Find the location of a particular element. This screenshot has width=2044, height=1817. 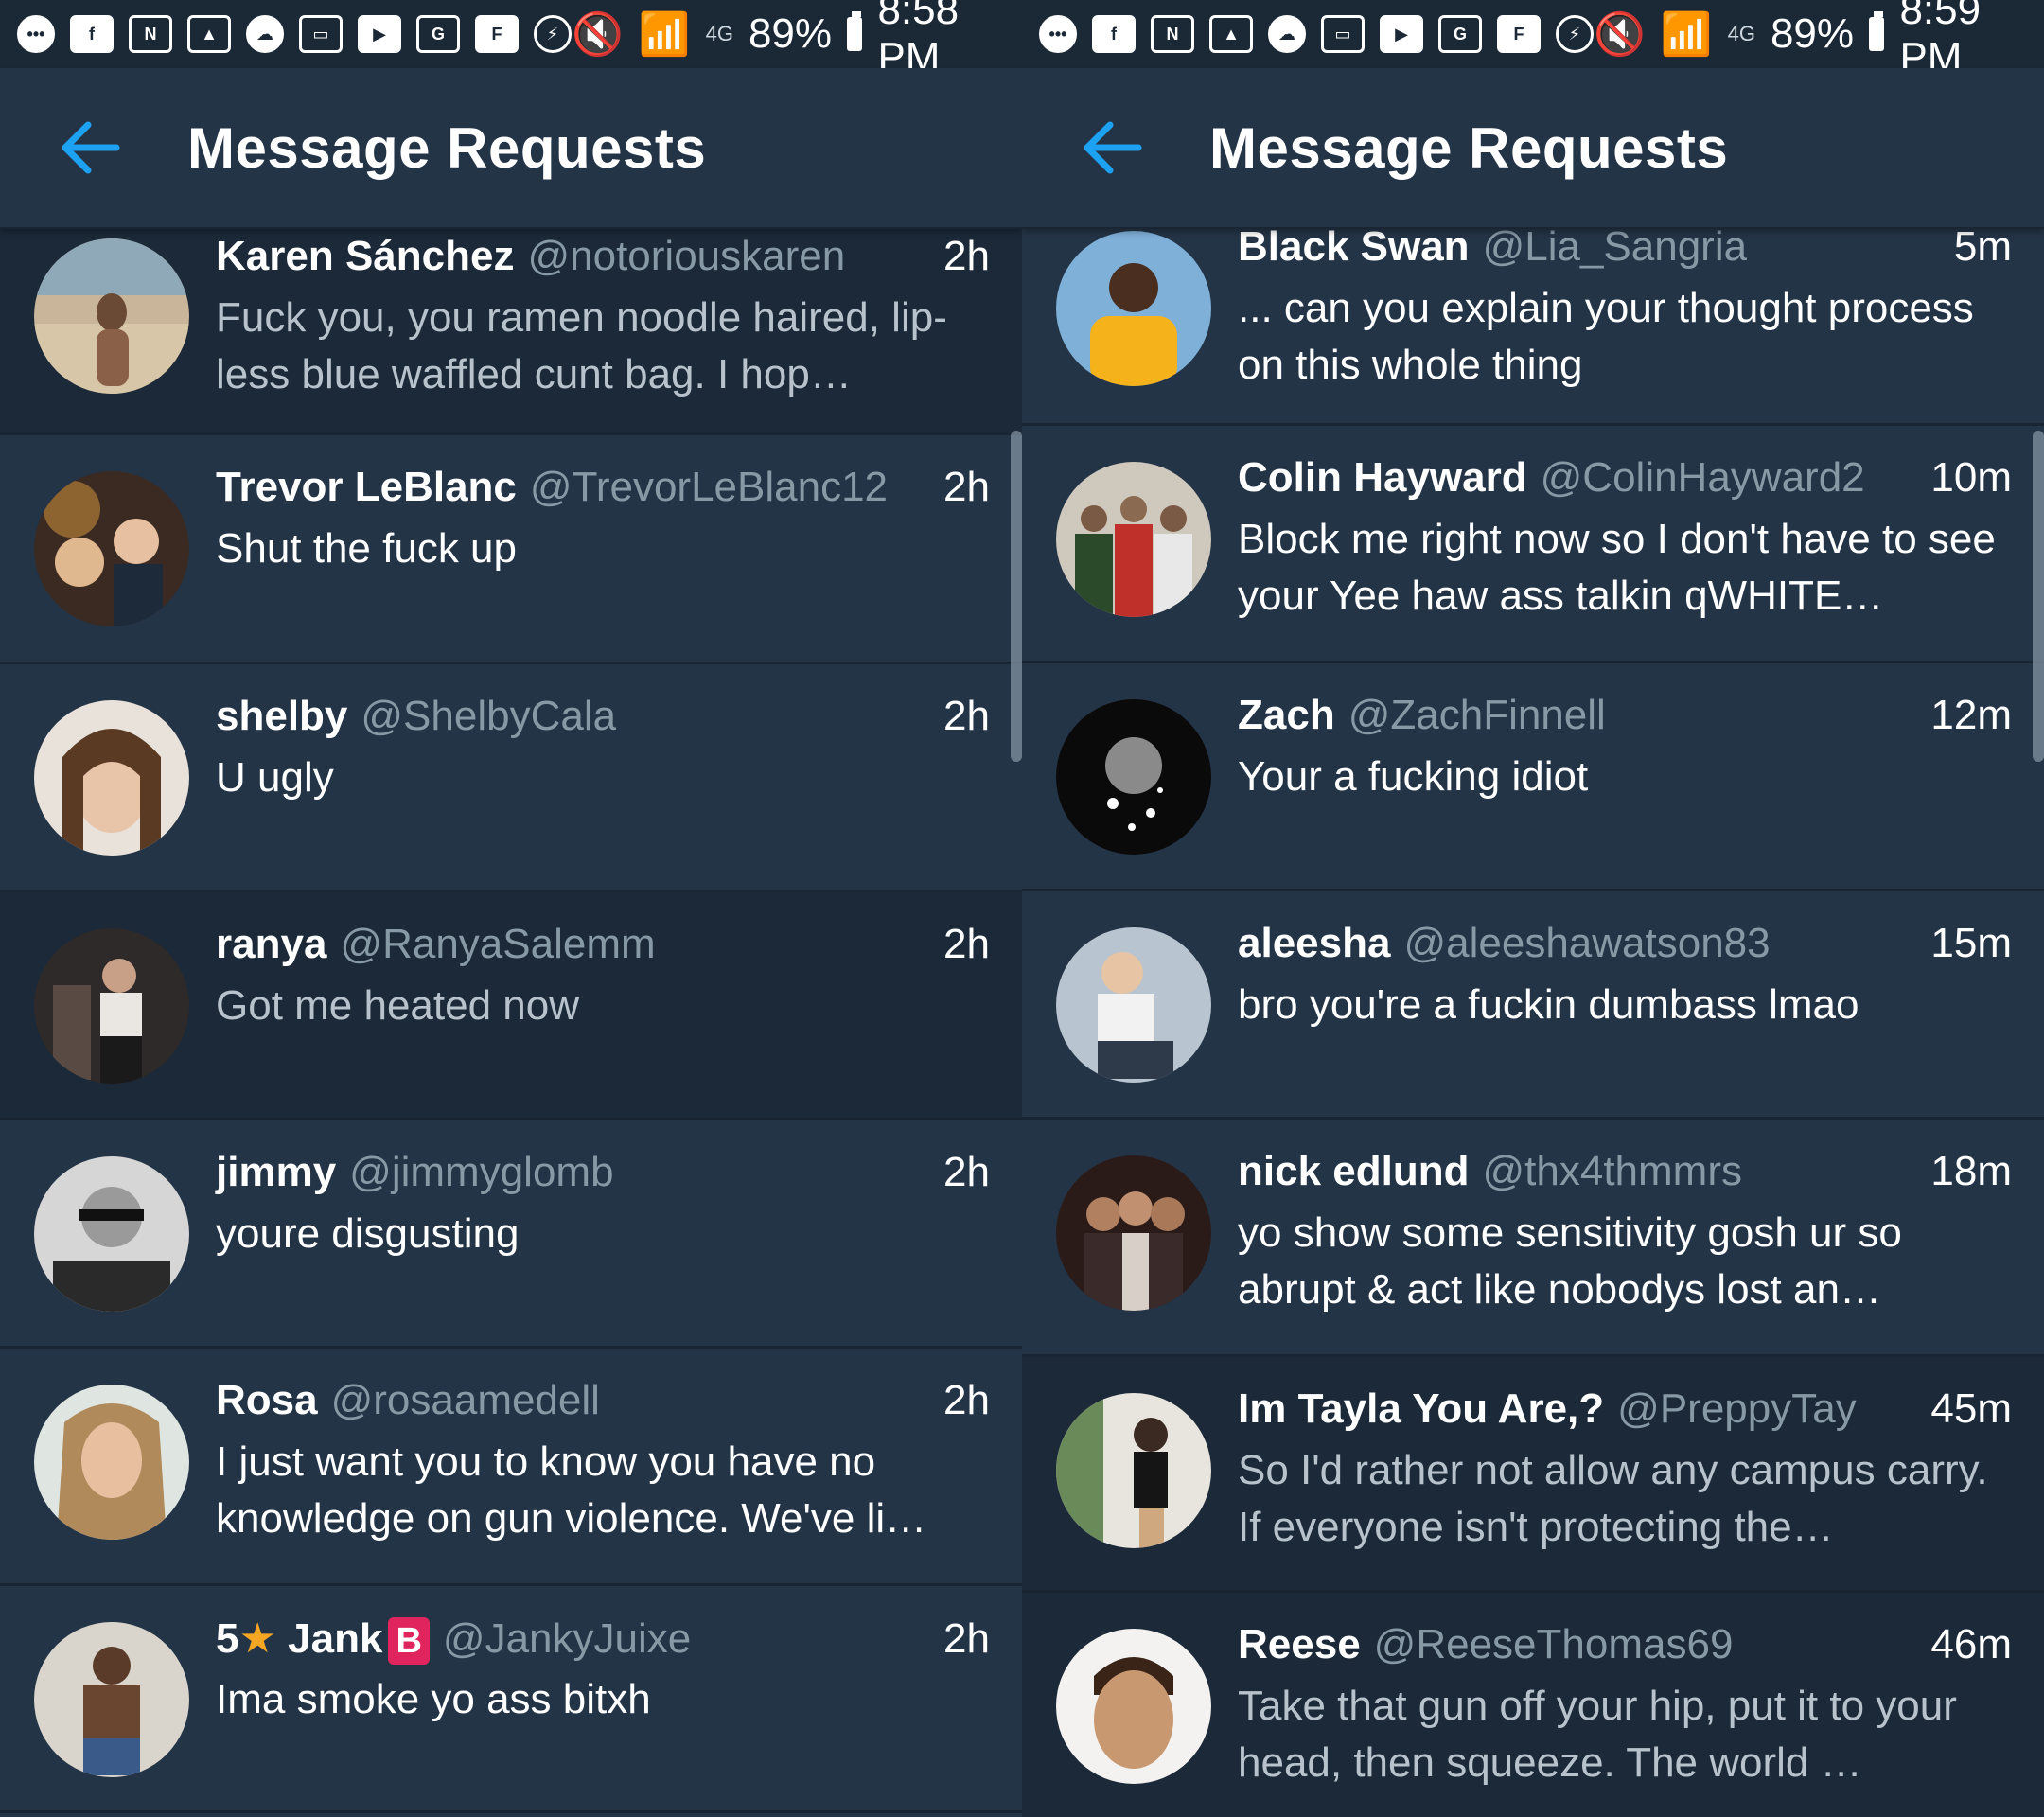

status-bar: ••• f N ▲ ☁ ▭ ▶ G F ⚡ 🔇 📶 4G 89% 8:58 PM is located at coordinates (511, 40).